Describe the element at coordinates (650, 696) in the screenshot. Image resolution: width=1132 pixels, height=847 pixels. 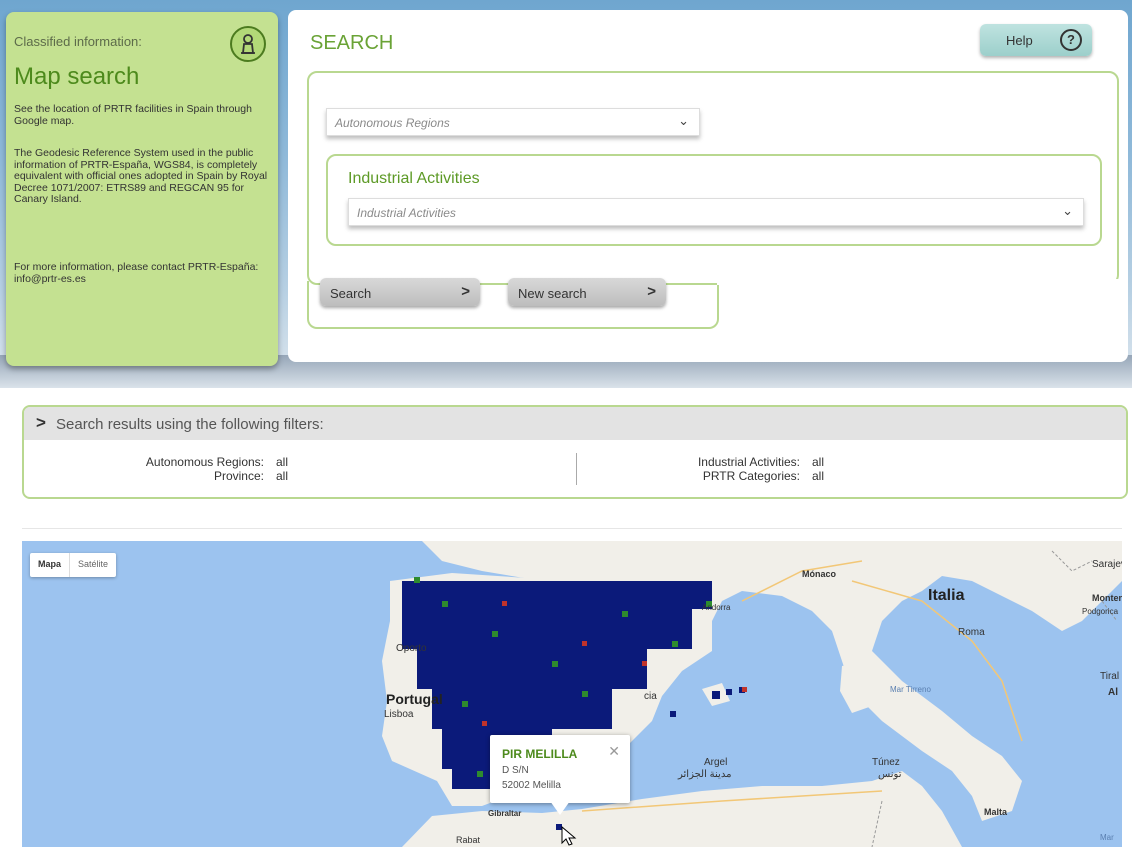
I see `map-label: cia` at that location.